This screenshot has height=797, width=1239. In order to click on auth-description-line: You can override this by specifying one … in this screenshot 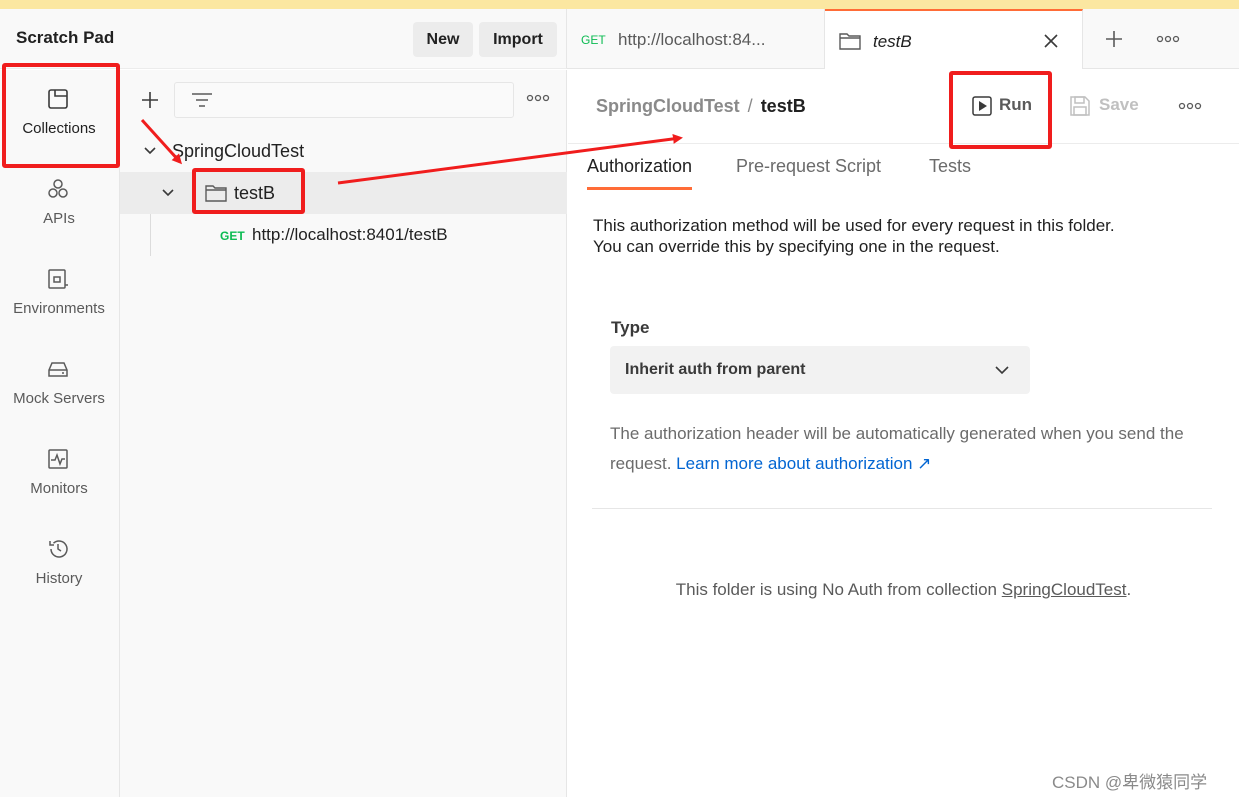, I will do `click(796, 246)`.